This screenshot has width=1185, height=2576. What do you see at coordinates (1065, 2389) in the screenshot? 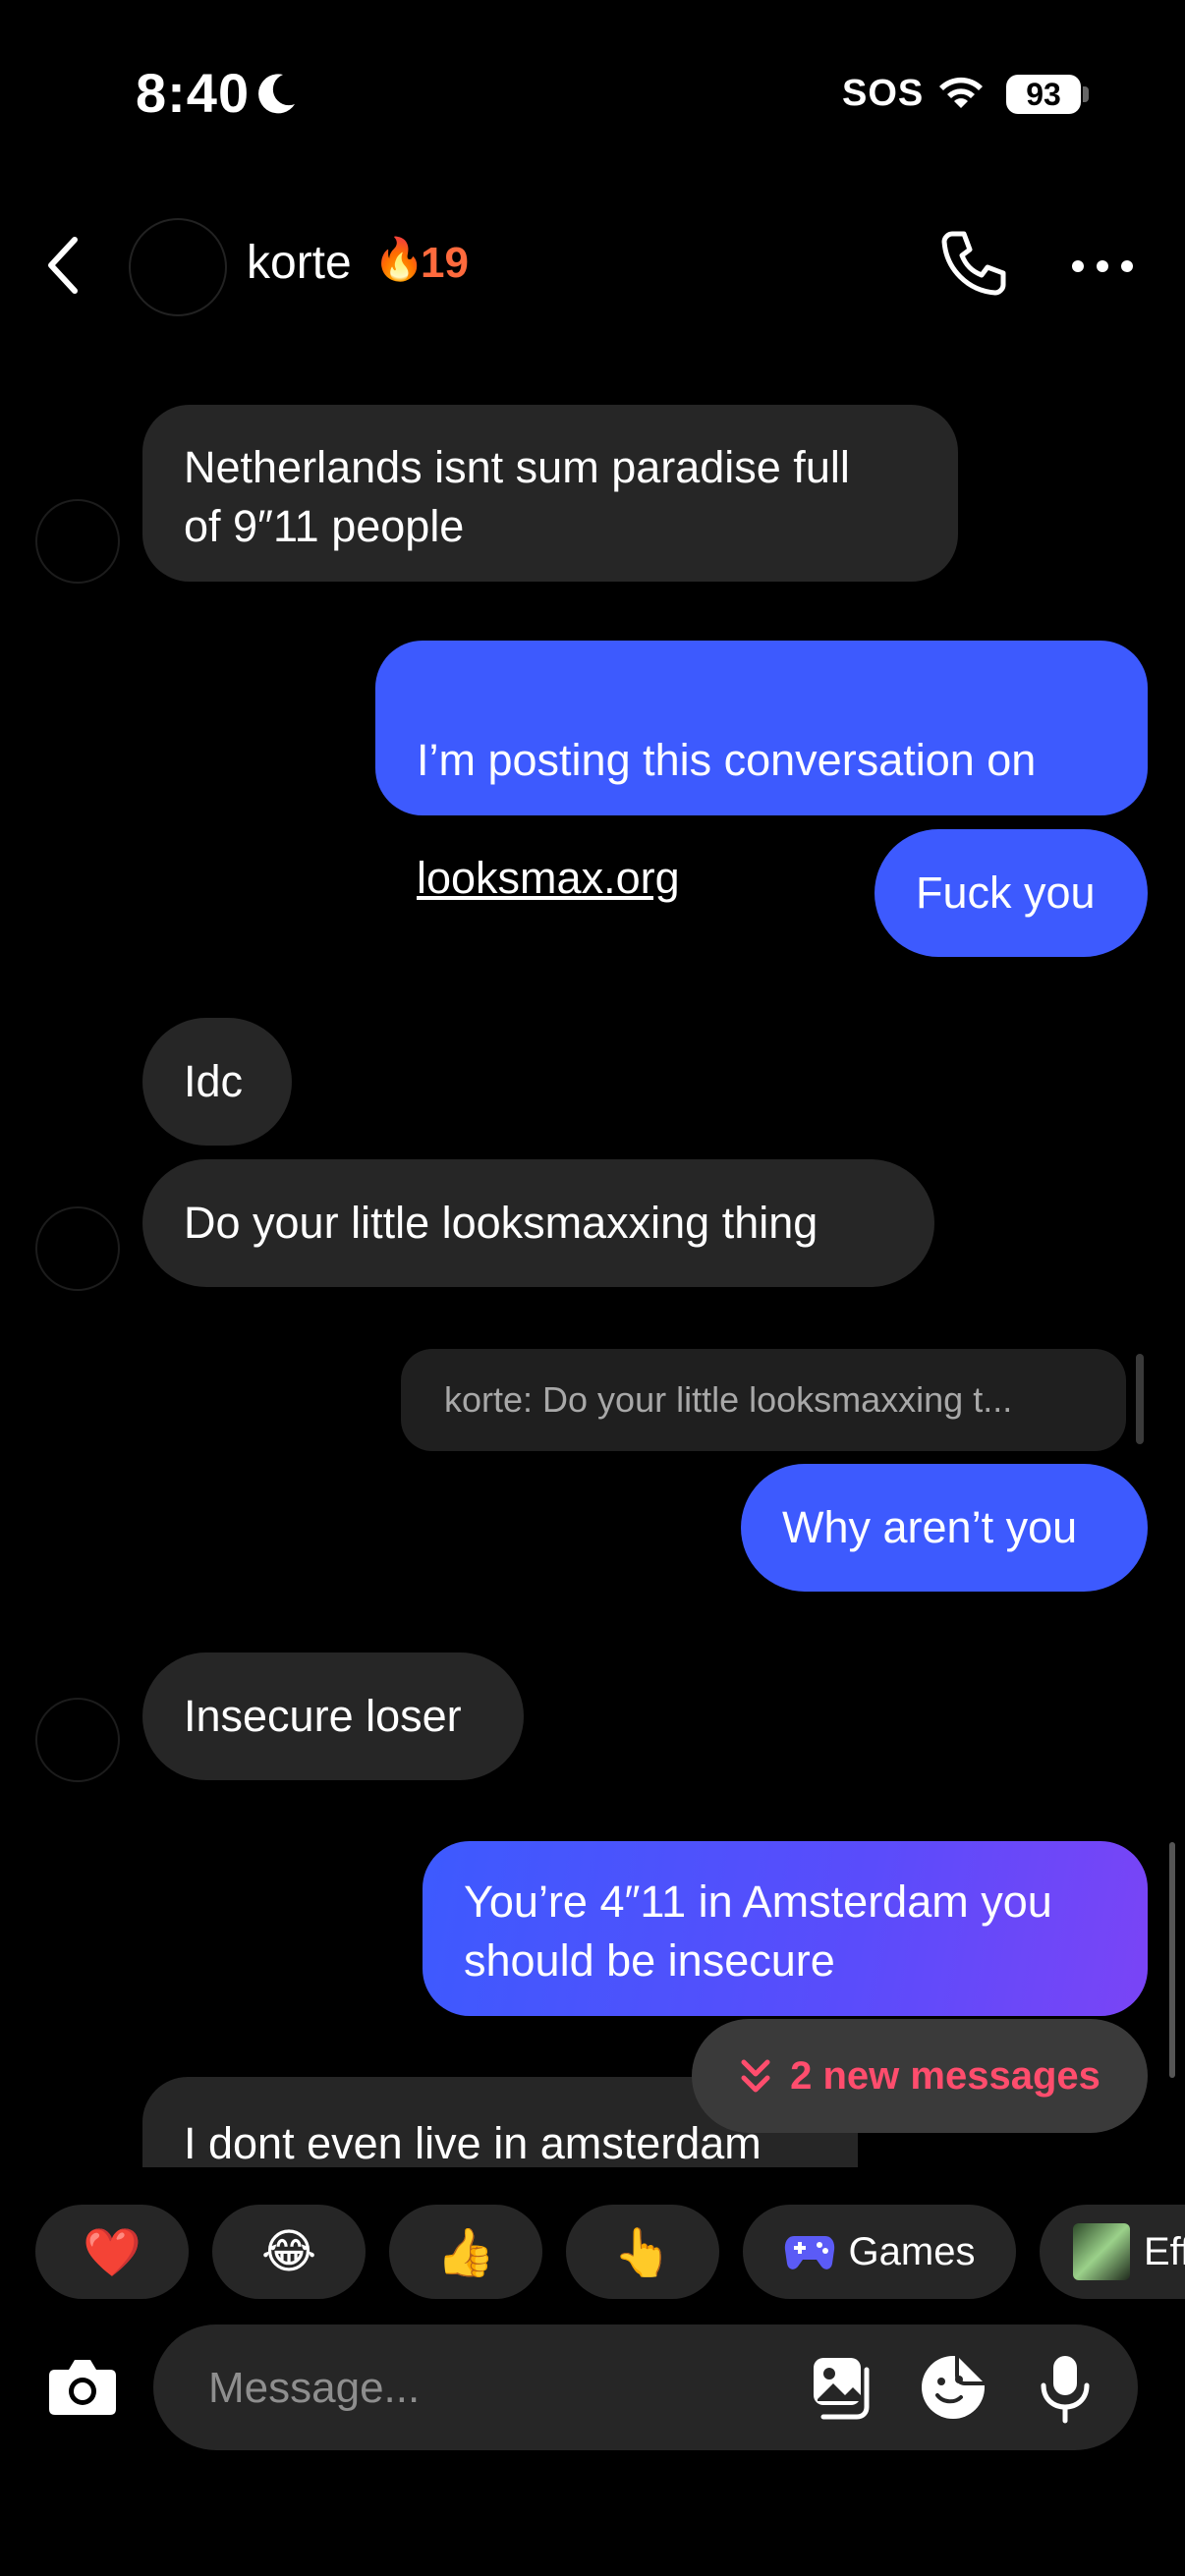
I see `microphone-icon` at bounding box center [1065, 2389].